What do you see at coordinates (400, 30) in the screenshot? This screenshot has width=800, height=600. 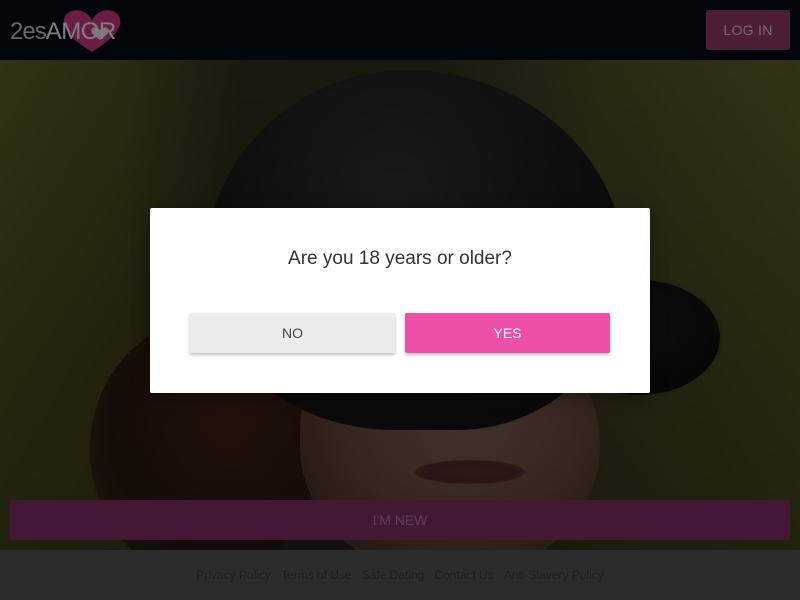 I see `site-header: 2esAMOR LOG IN` at bounding box center [400, 30].